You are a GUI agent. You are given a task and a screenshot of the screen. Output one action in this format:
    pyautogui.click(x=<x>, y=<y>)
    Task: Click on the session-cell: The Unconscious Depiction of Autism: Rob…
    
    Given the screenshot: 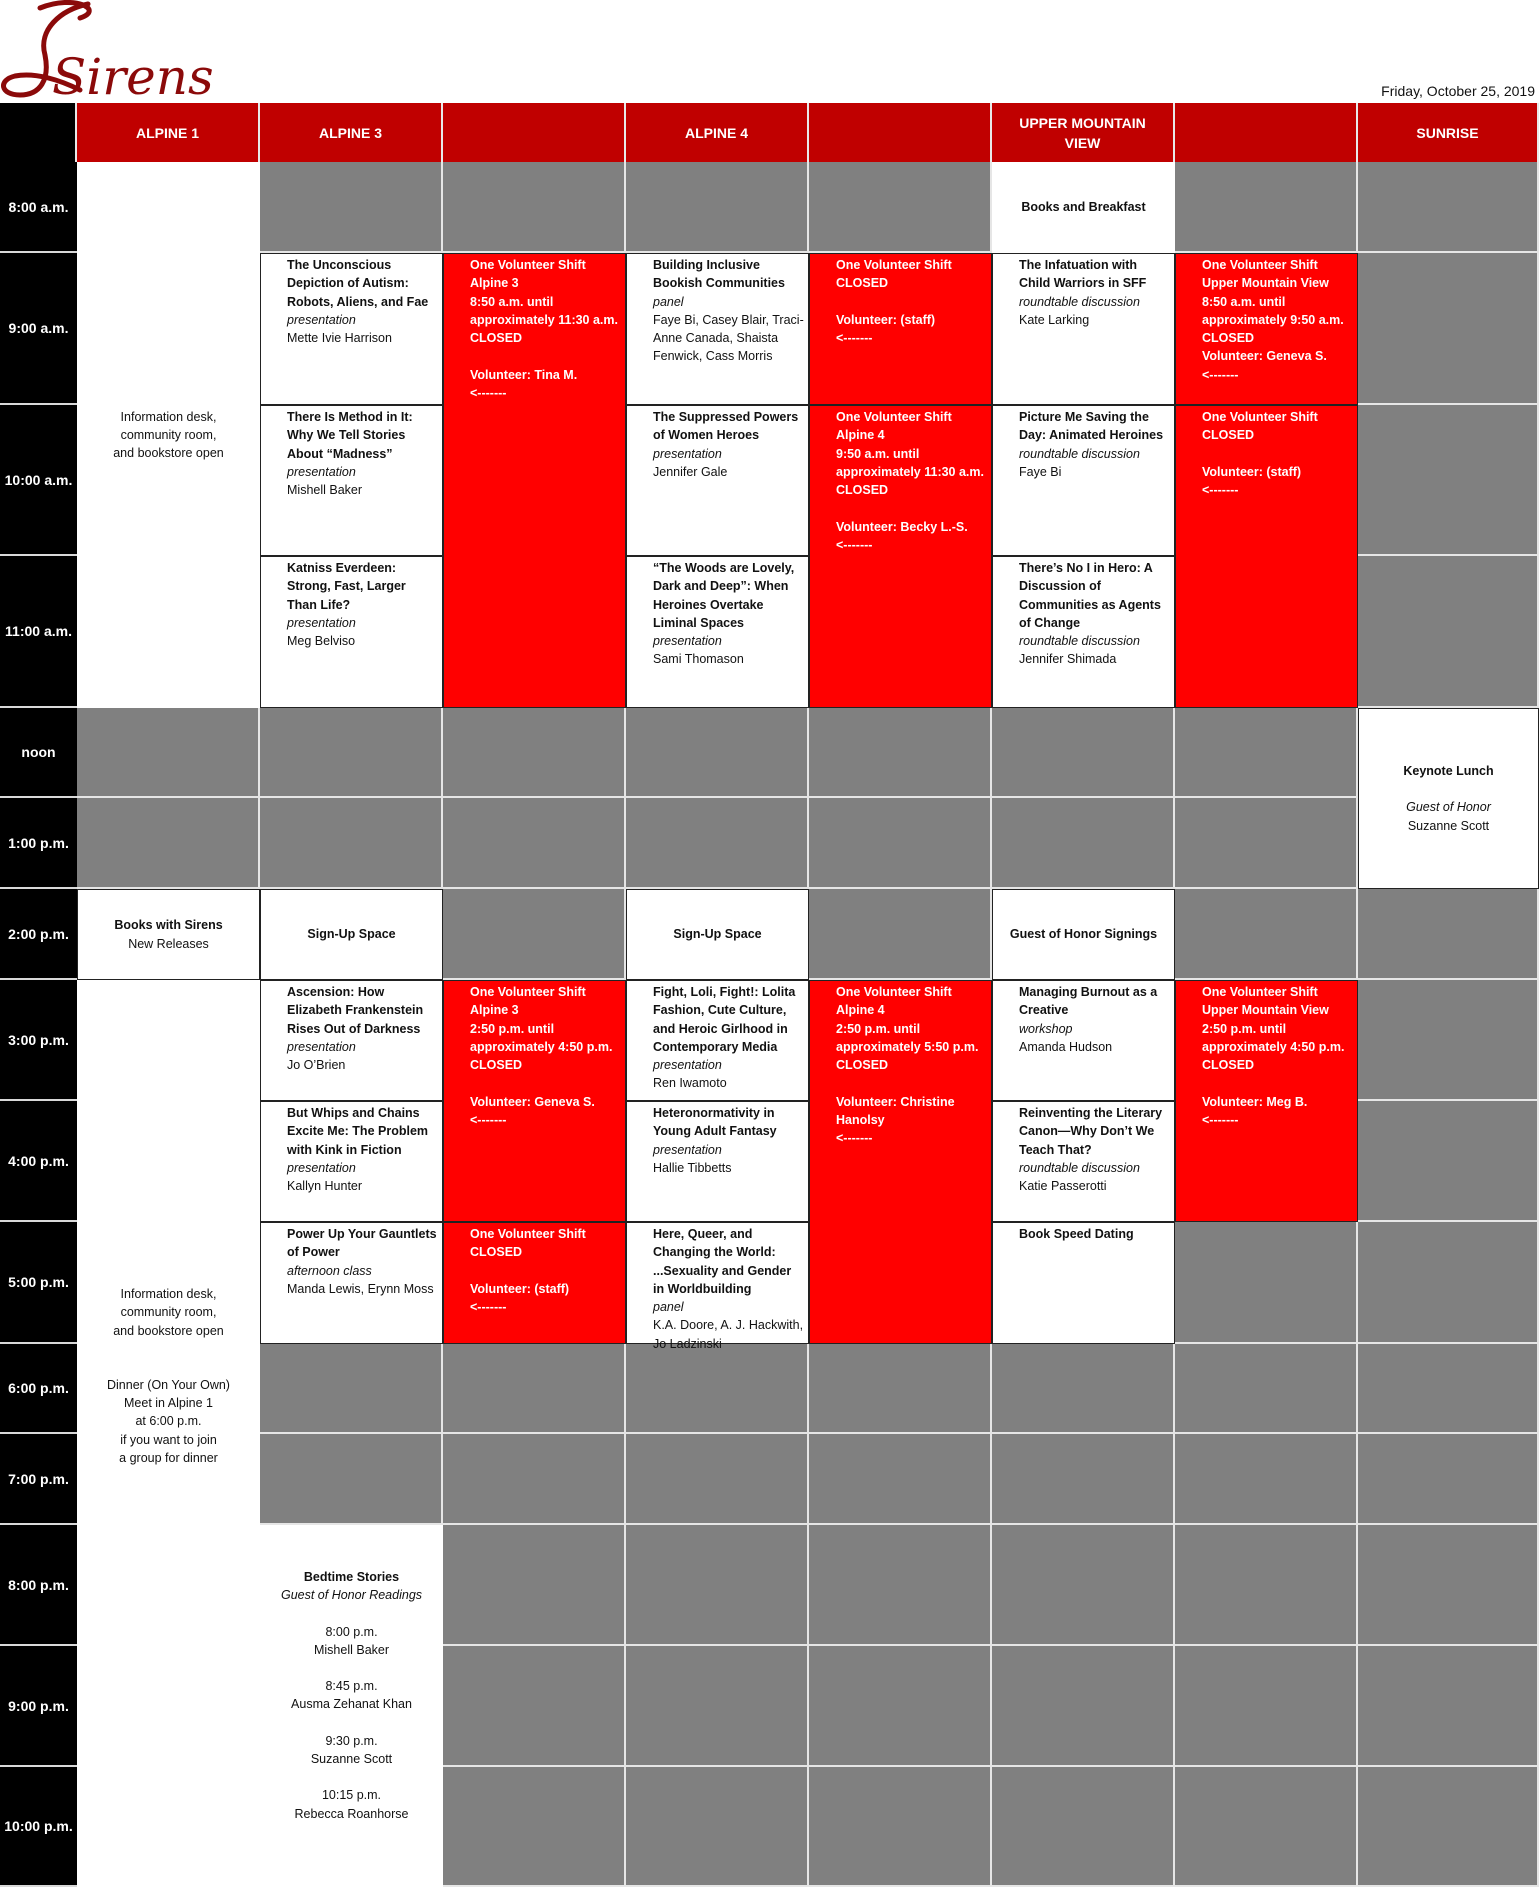 What is the action you would take?
    pyautogui.click(x=351, y=329)
    